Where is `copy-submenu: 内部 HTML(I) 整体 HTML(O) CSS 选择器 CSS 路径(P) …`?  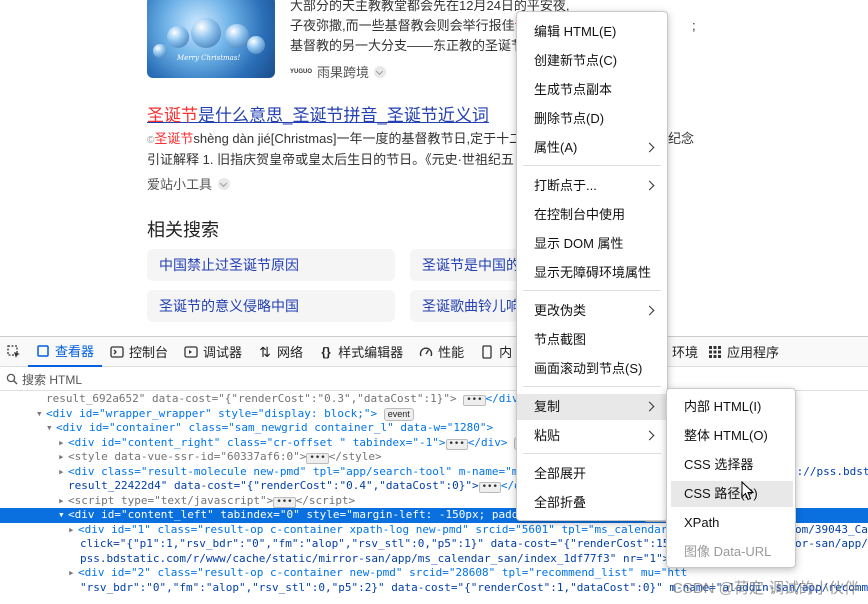 copy-submenu: 内部 HTML(I) 整体 HTML(O) CSS 选择器 CSS 路径(P) … is located at coordinates (731, 478).